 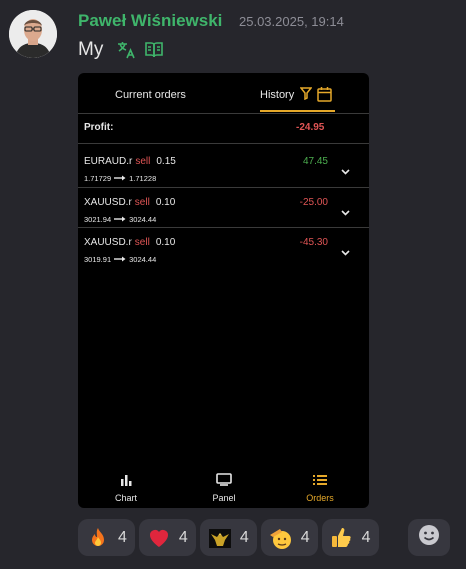 I want to click on order-prices: 3019.91 3024.44, so click(x=120, y=259).